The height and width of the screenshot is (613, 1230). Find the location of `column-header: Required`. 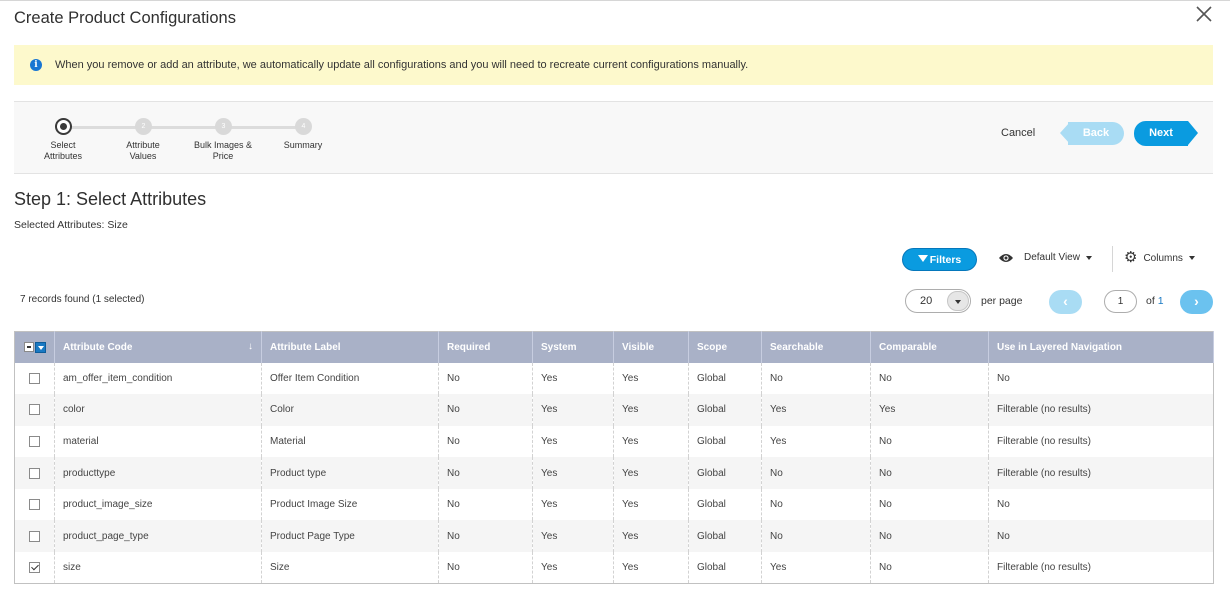

column-header: Required is located at coordinates (485, 347).